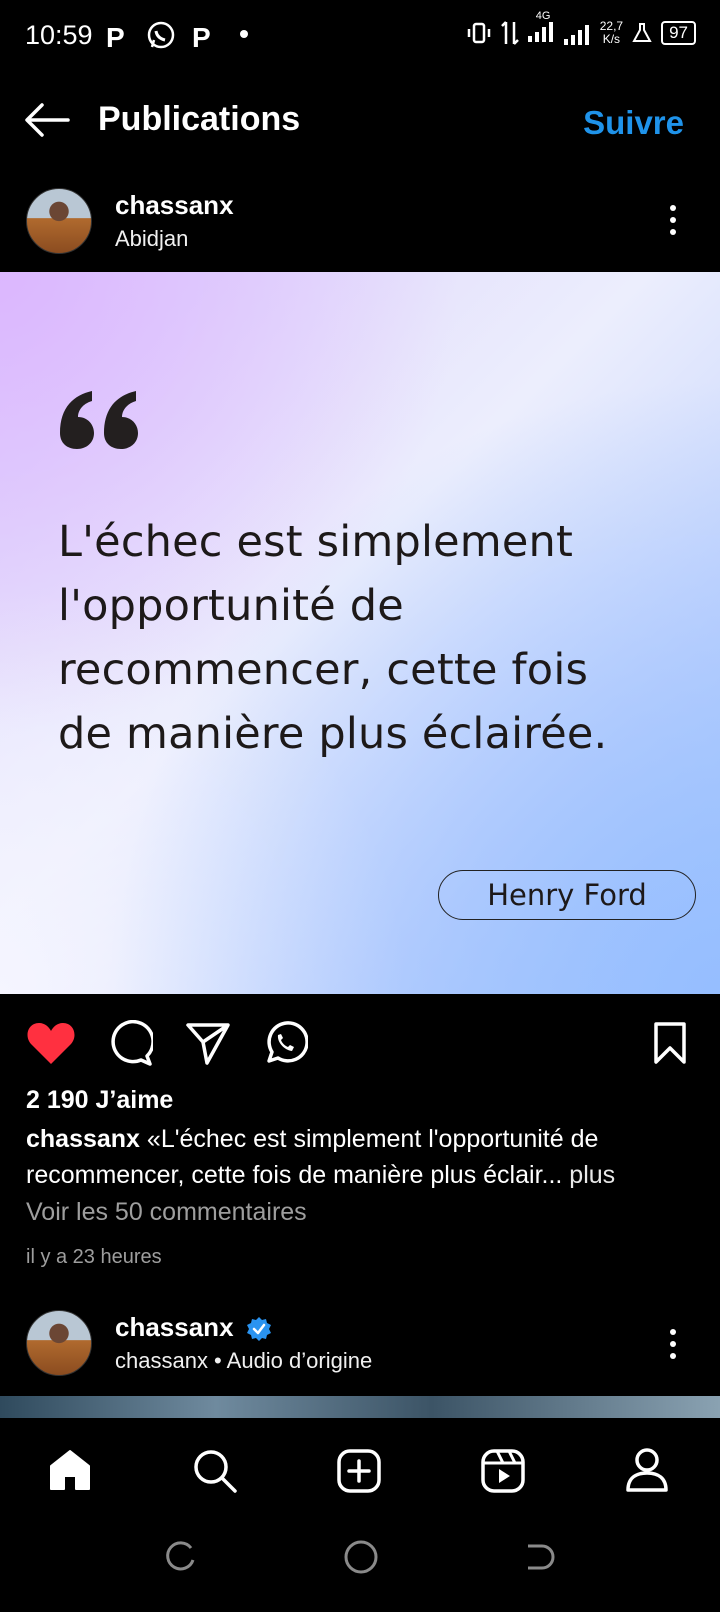 The image size is (720, 1612). What do you see at coordinates (94, 1257) in the screenshot?
I see `post-timestamp: il y a 23 heures` at bounding box center [94, 1257].